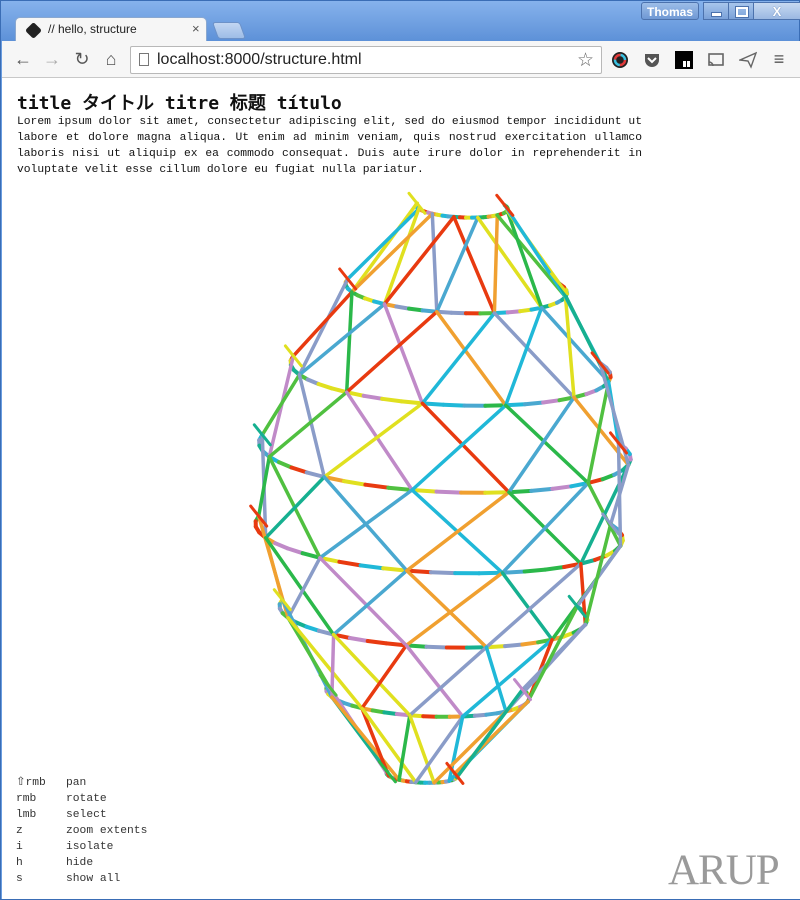  Describe the element at coordinates (400, 21) in the screenshot. I see `title-bar: Thomas X // hello, structure ×` at that location.